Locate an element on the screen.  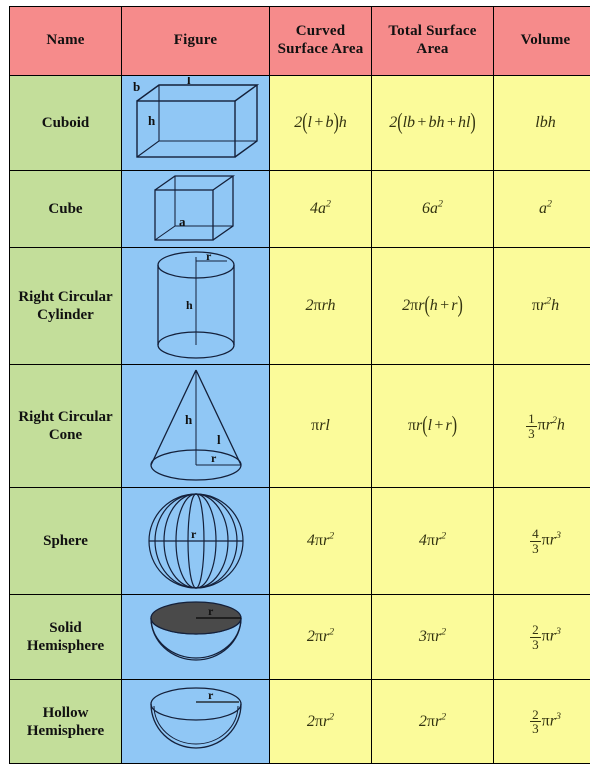
cone-figure: h l r is located at coordinates (195, 426).